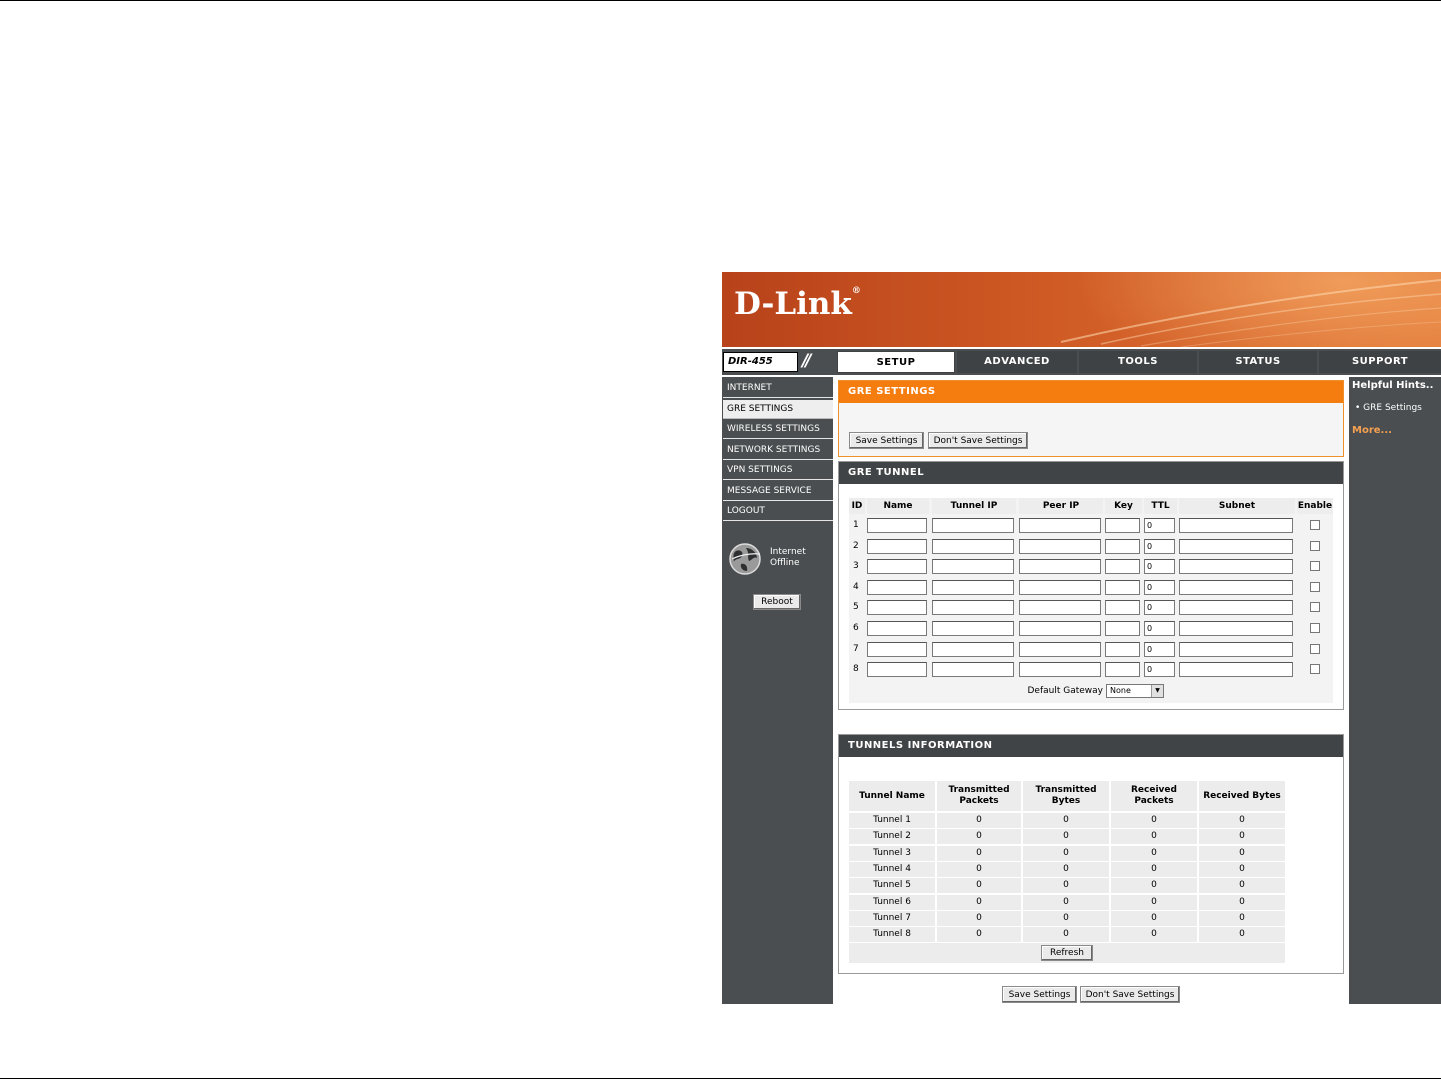  Describe the element at coordinates (1061, 506) in the screenshot. I see `gre-header-peer-ip: Peer IP` at that location.